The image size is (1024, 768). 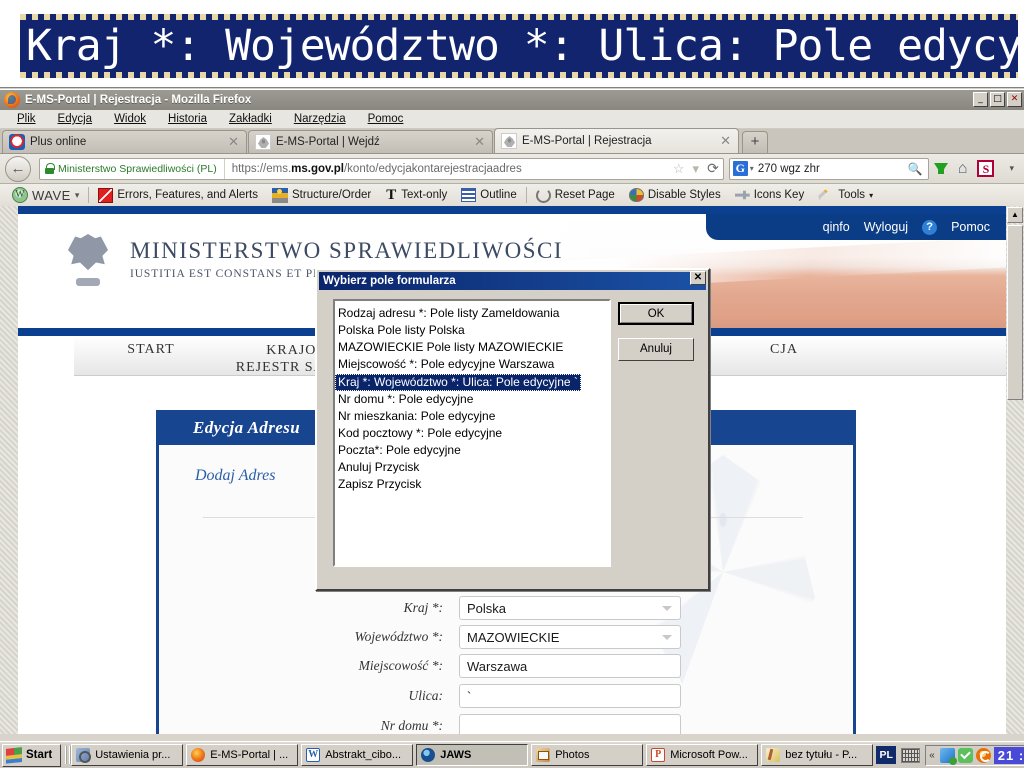 What do you see at coordinates (18, 168) in the screenshot?
I see `back-button: ←` at bounding box center [18, 168].